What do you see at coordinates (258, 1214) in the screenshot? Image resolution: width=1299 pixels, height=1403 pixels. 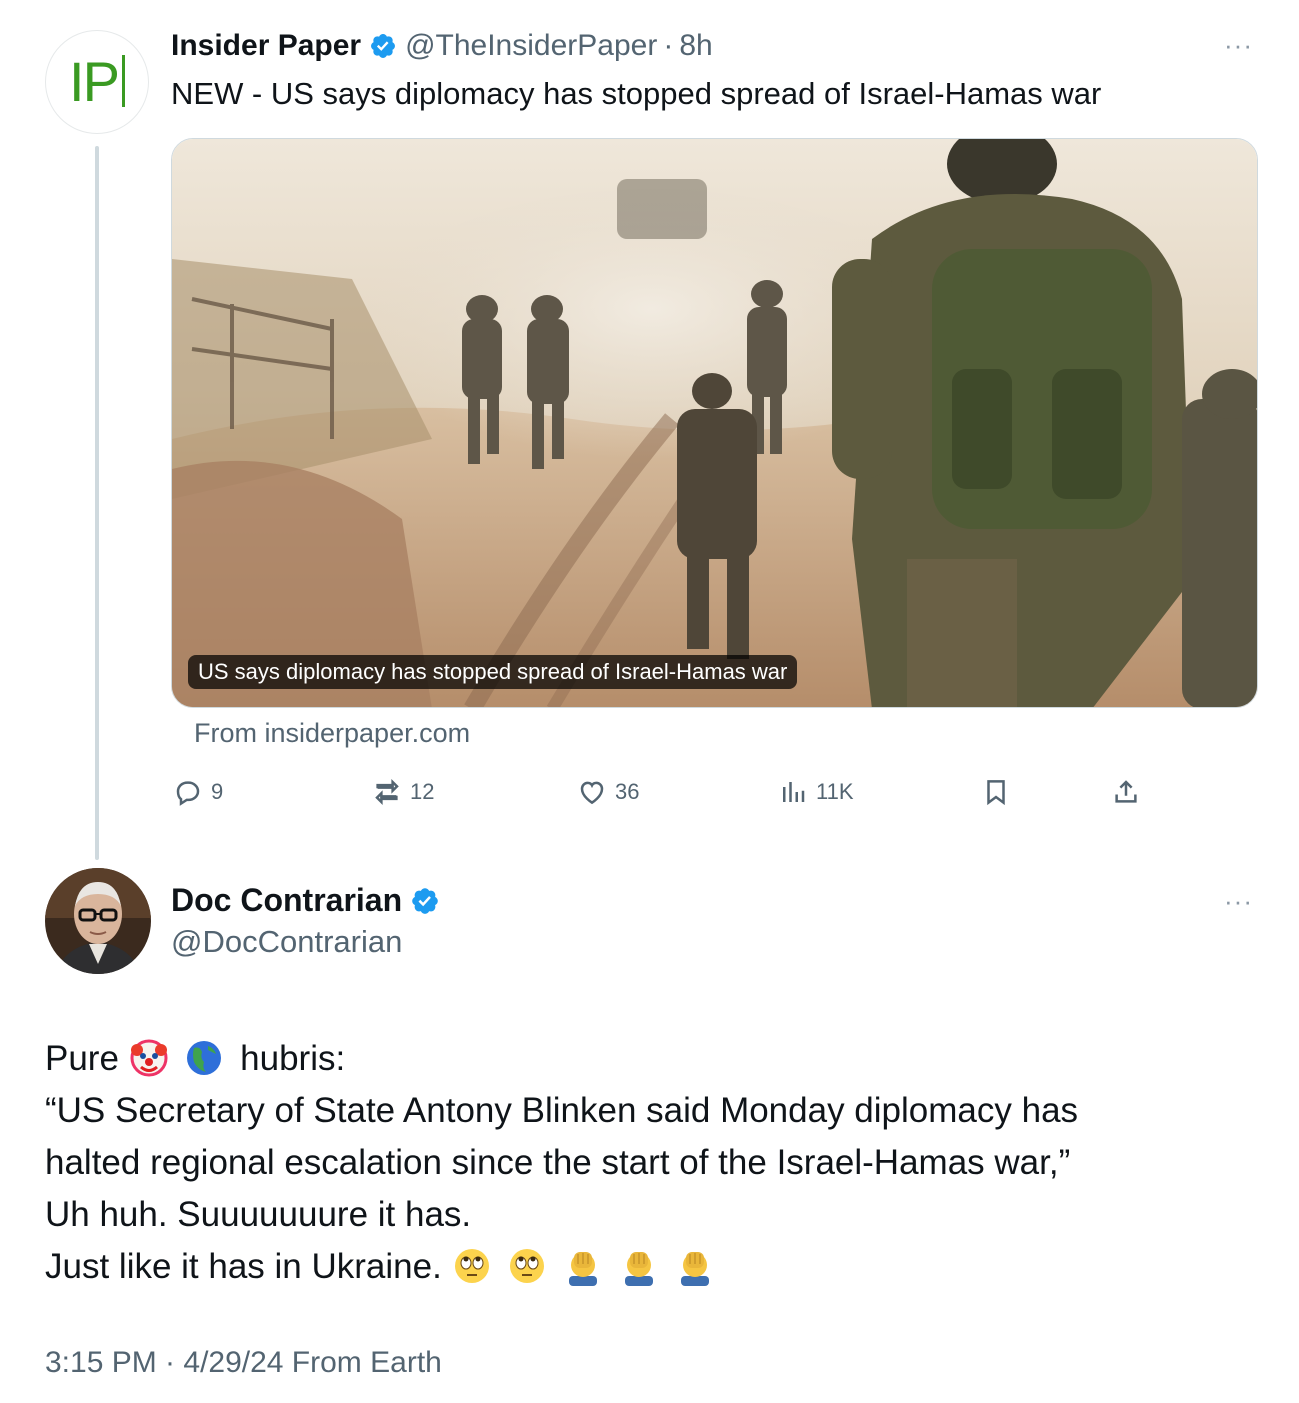 I see `tweet2-line-4: Uh huh. Suuuuuuure it has.` at bounding box center [258, 1214].